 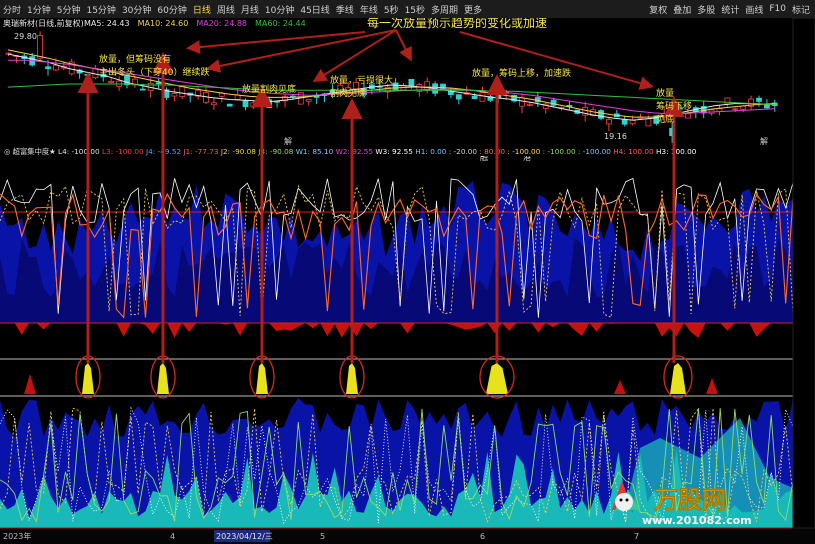 What do you see at coordinates (431, 151) in the screenshot?
I see `indicator-legend-9: H1: 0.00` at bounding box center [431, 151].